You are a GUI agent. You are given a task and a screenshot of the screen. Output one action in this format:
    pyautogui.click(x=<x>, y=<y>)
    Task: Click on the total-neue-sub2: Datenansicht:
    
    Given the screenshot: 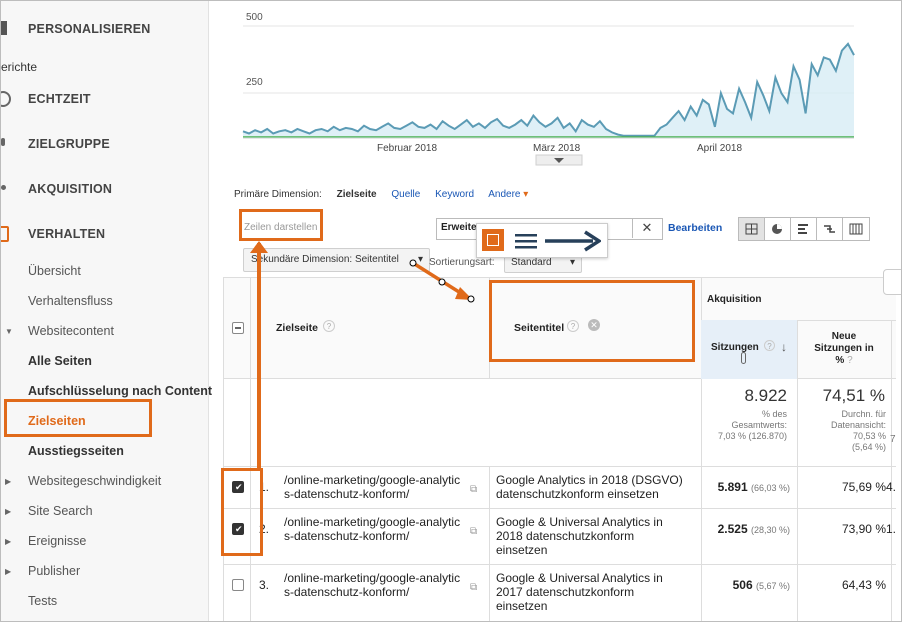 What is the action you would take?
    pyautogui.click(x=858, y=425)
    